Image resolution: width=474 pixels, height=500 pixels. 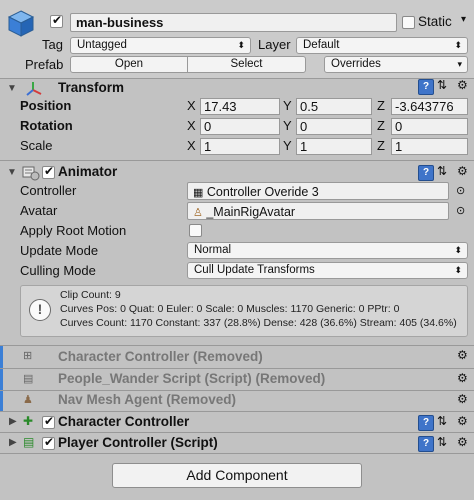 What do you see at coordinates (191, 145) in the screenshot?
I see `scale-x-label: X` at bounding box center [191, 145].